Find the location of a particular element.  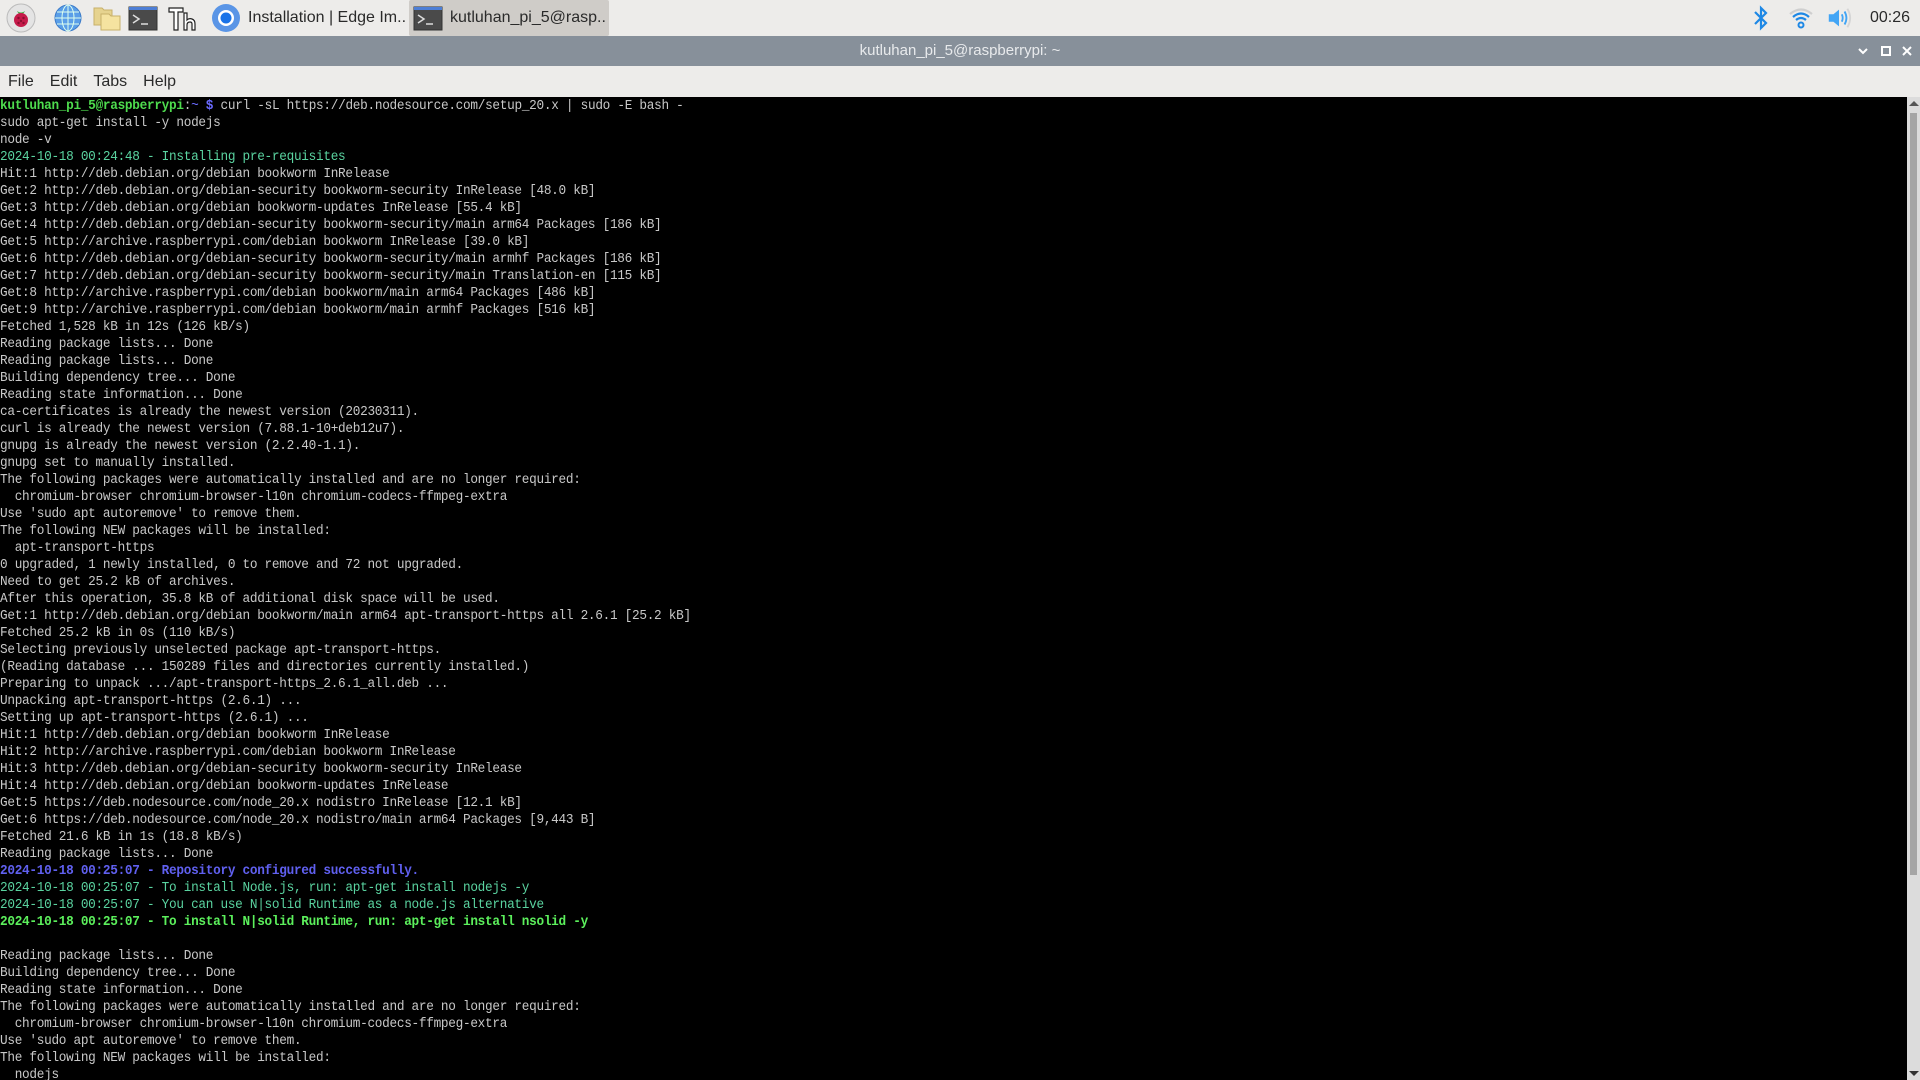

scroll-down-arrow-icon is located at coordinates (1914, 1073).